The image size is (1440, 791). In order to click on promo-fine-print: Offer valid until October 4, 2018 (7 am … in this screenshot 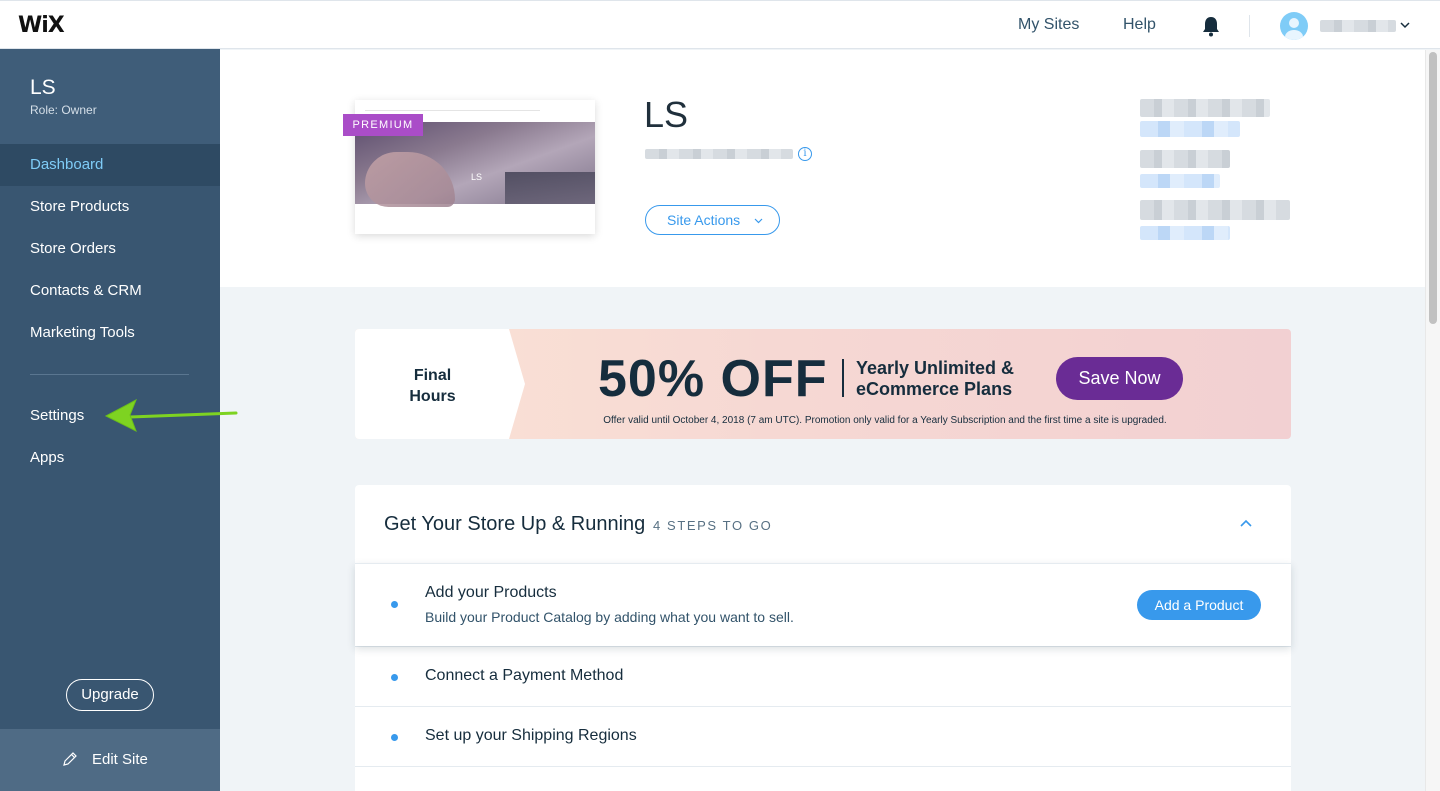, I will do `click(885, 420)`.